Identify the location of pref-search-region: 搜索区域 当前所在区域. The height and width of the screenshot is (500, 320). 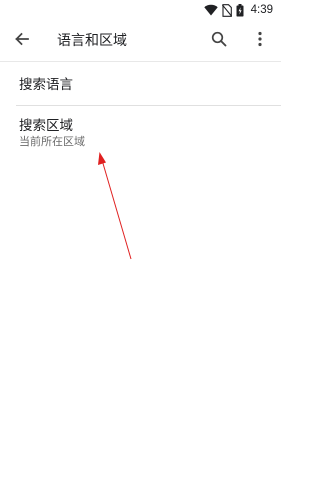
(140, 131).